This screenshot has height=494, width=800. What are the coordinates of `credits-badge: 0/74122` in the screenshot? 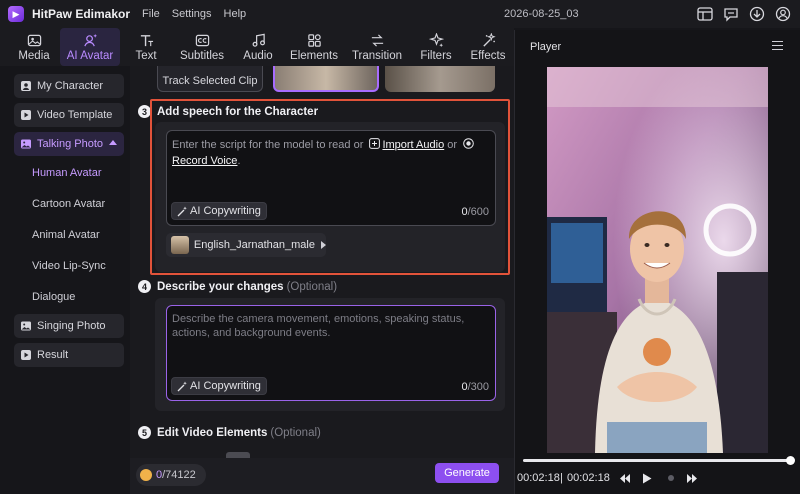 It's located at (171, 475).